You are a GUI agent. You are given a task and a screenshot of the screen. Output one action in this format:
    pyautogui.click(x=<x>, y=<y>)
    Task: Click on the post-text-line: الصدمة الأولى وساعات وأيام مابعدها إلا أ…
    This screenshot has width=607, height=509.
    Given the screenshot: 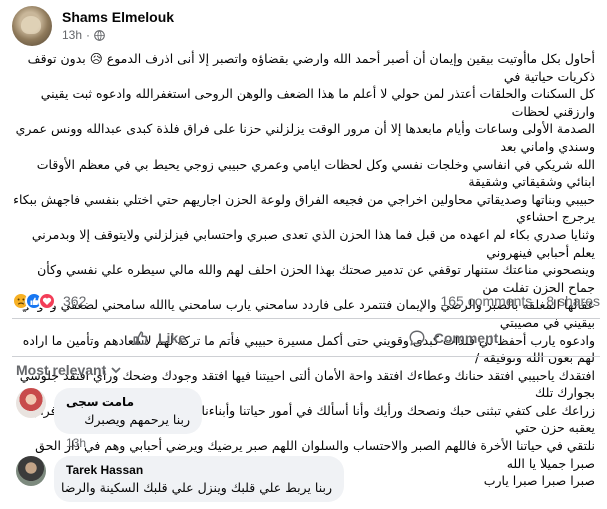 What is the action you would take?
    pyautogui.click(x=305, y=137)
    